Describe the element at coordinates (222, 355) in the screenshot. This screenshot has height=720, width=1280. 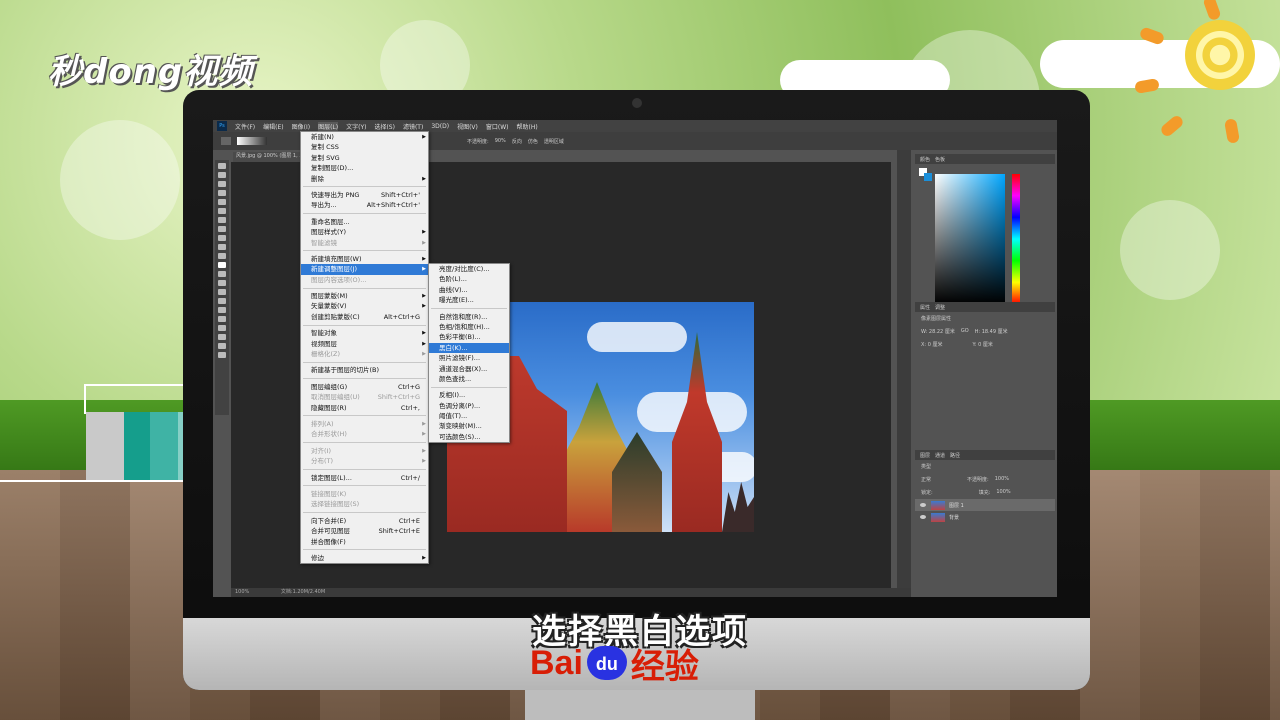
I see `color-swatches-icon` at that location.